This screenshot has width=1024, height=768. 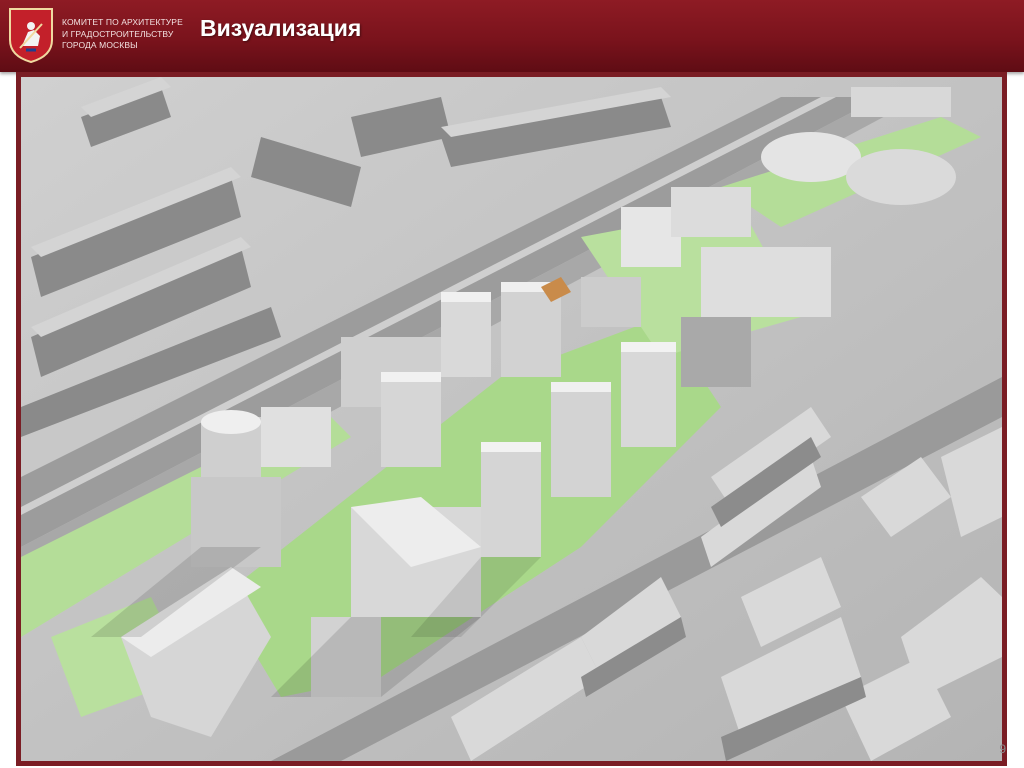 What do you see at coordinates (122, 22) in the screenshot?
I see `org-line-1: КОМИТЕТ ПО АРХИТЕКТУРЕ` at bounding box center [122, 22].